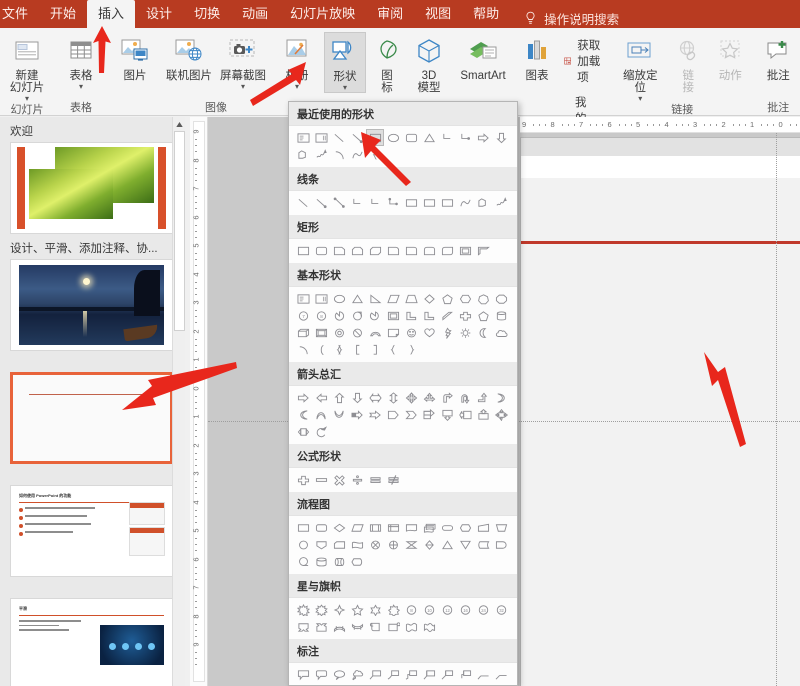 The image size is (800, 686). Describe the element at coordinates (375, 397) in the screenshot. I see `shape-left-right-arrow` at that location.